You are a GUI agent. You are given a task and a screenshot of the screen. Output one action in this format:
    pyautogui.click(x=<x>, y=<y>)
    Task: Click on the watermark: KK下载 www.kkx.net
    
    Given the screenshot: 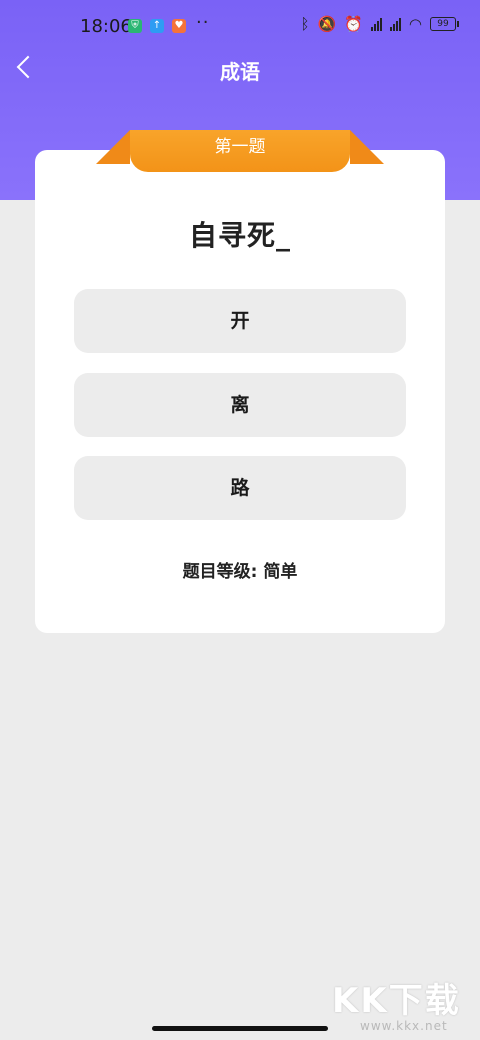 What is the action you would take?
    pyautogui.click(x=402, y=1008)
    